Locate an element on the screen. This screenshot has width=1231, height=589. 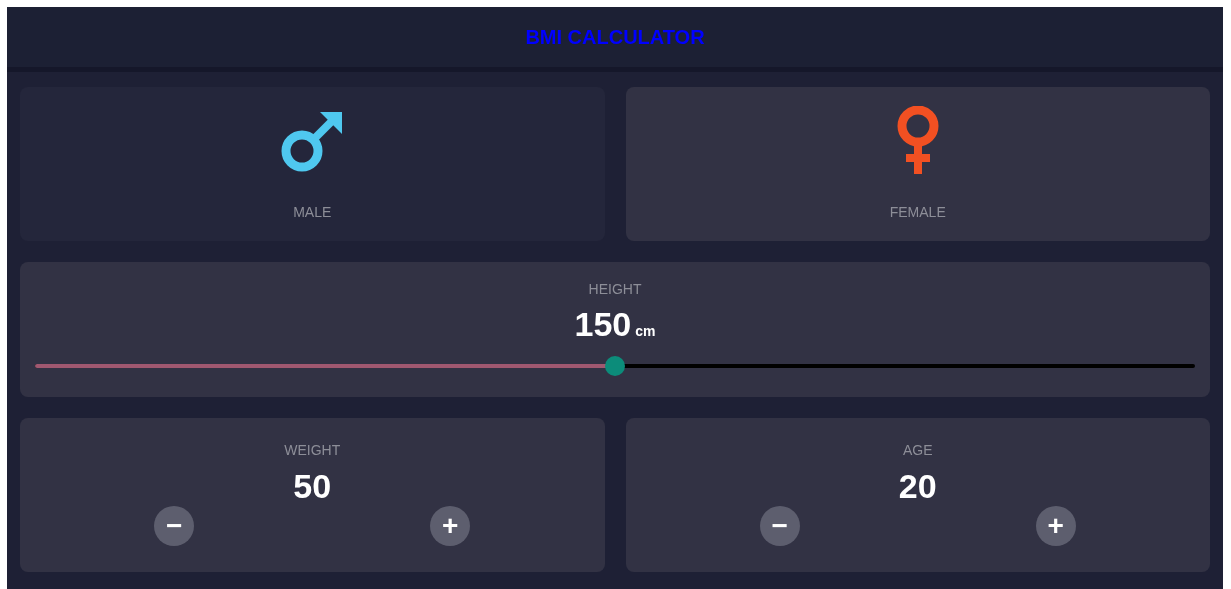
slider-thumb is located at coordinates (615, 366).